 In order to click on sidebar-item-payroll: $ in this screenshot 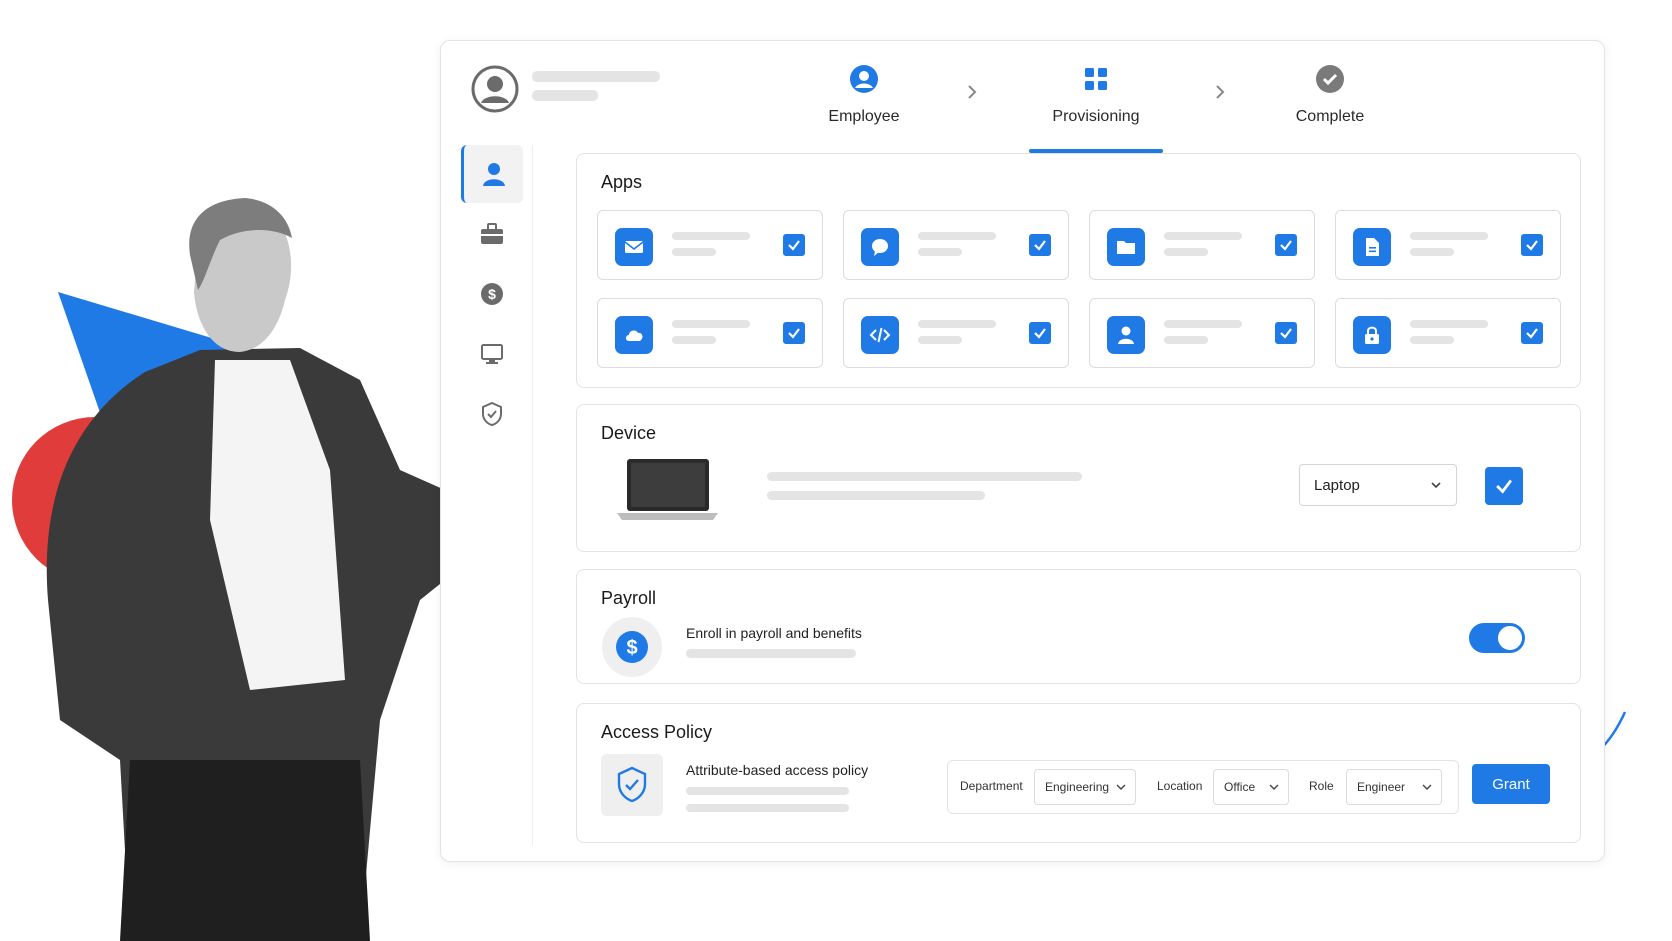, I will do `click(492, 294)`.